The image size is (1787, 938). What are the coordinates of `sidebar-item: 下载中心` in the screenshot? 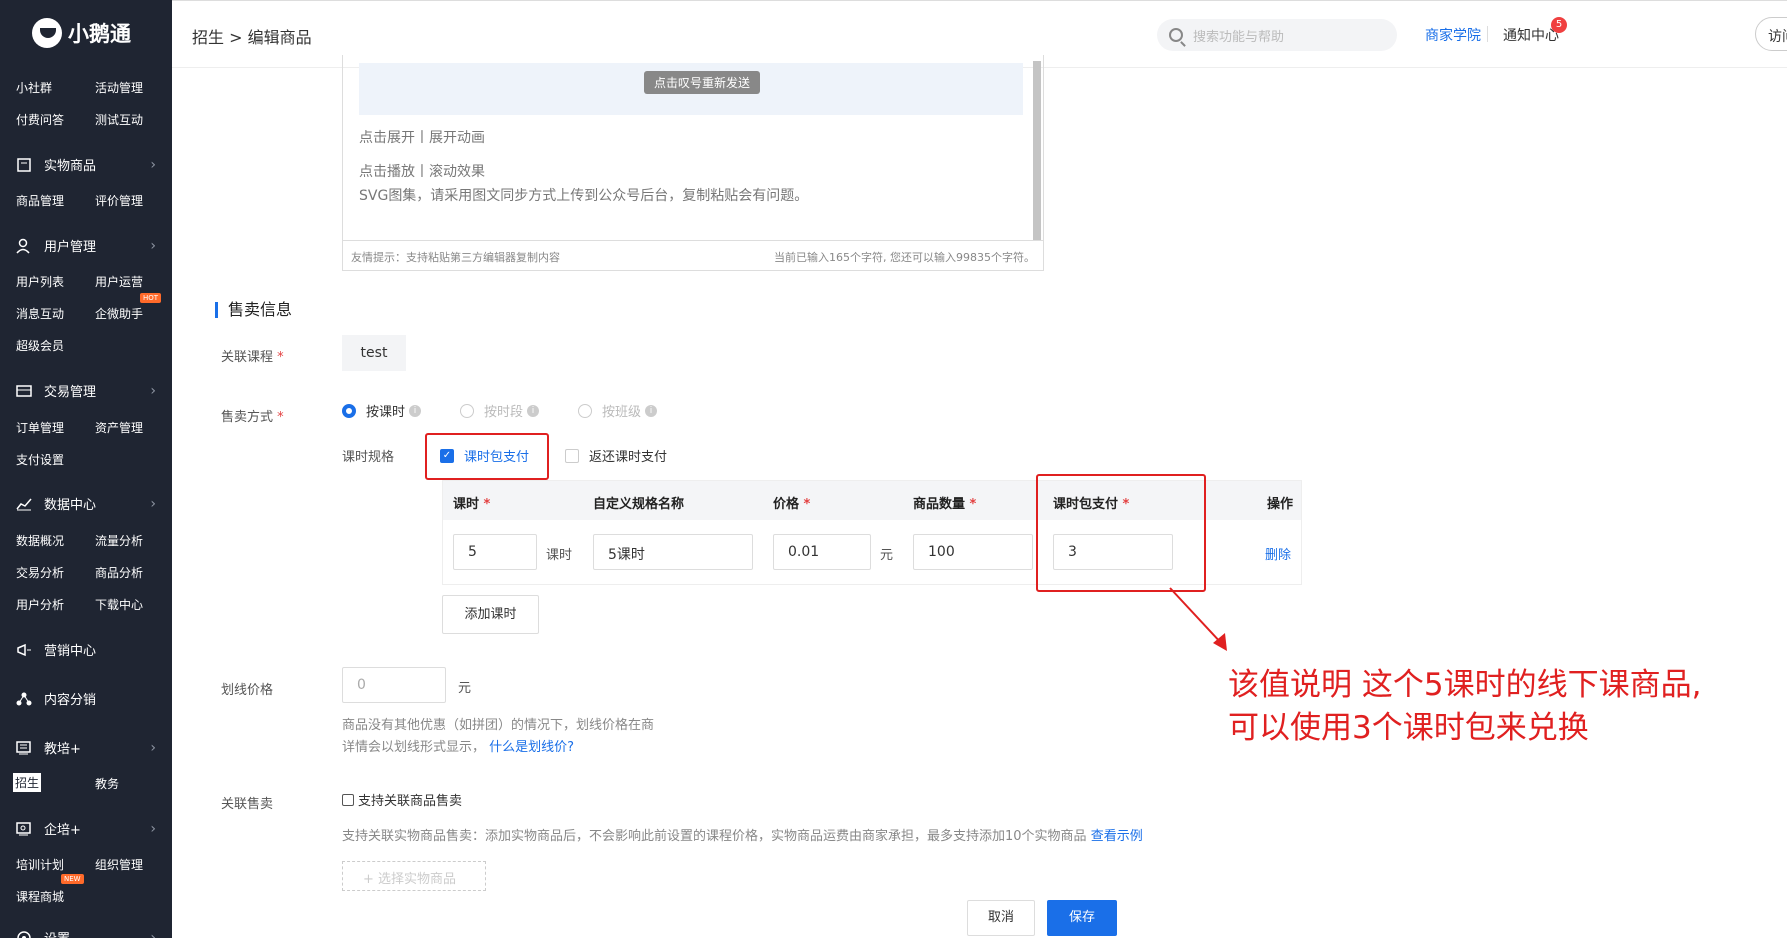 It's located at (119, 604).